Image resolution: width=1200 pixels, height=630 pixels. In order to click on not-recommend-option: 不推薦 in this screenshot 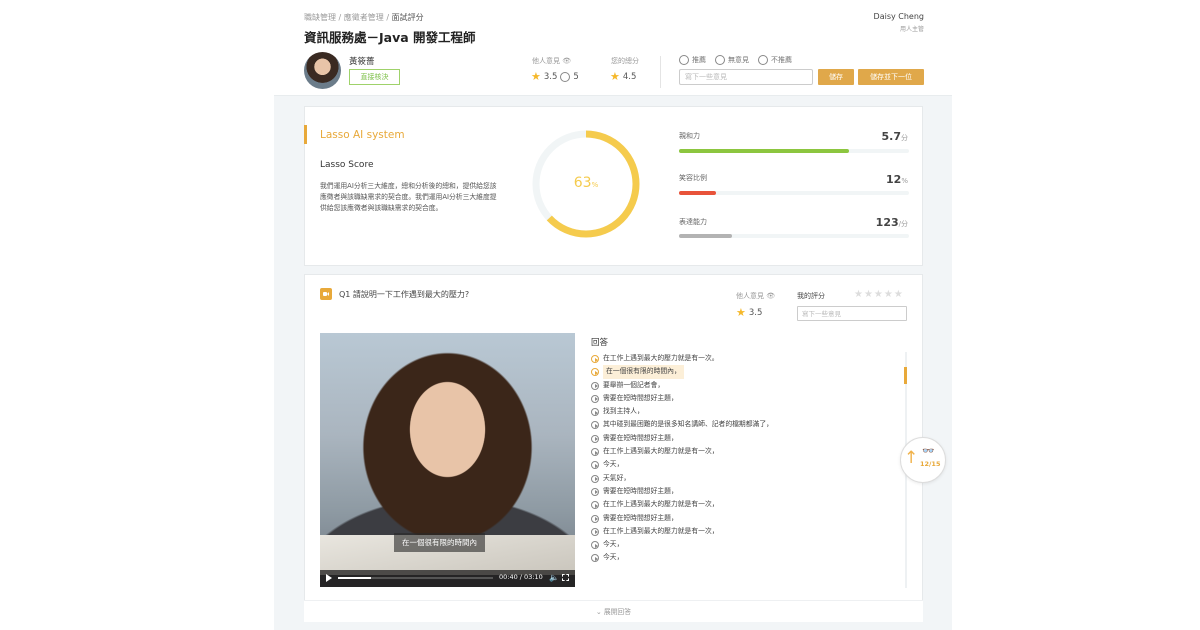, I will do `click(775, 60)`.